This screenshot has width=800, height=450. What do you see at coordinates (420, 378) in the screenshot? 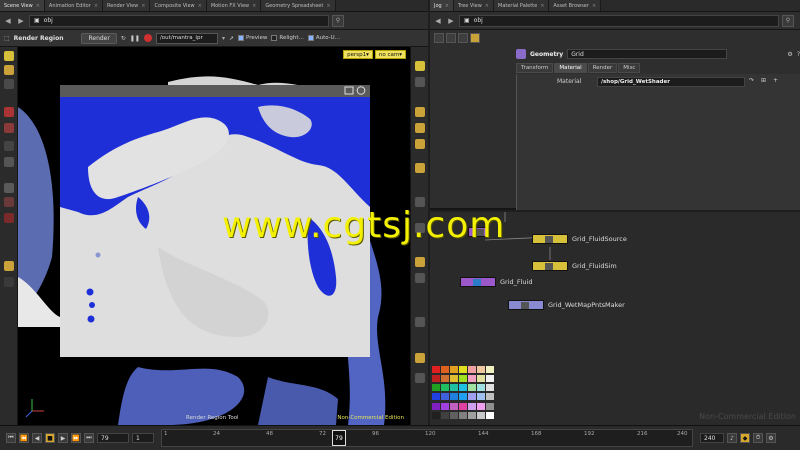
I see `layer-icon` at bounding box center [420, 378].